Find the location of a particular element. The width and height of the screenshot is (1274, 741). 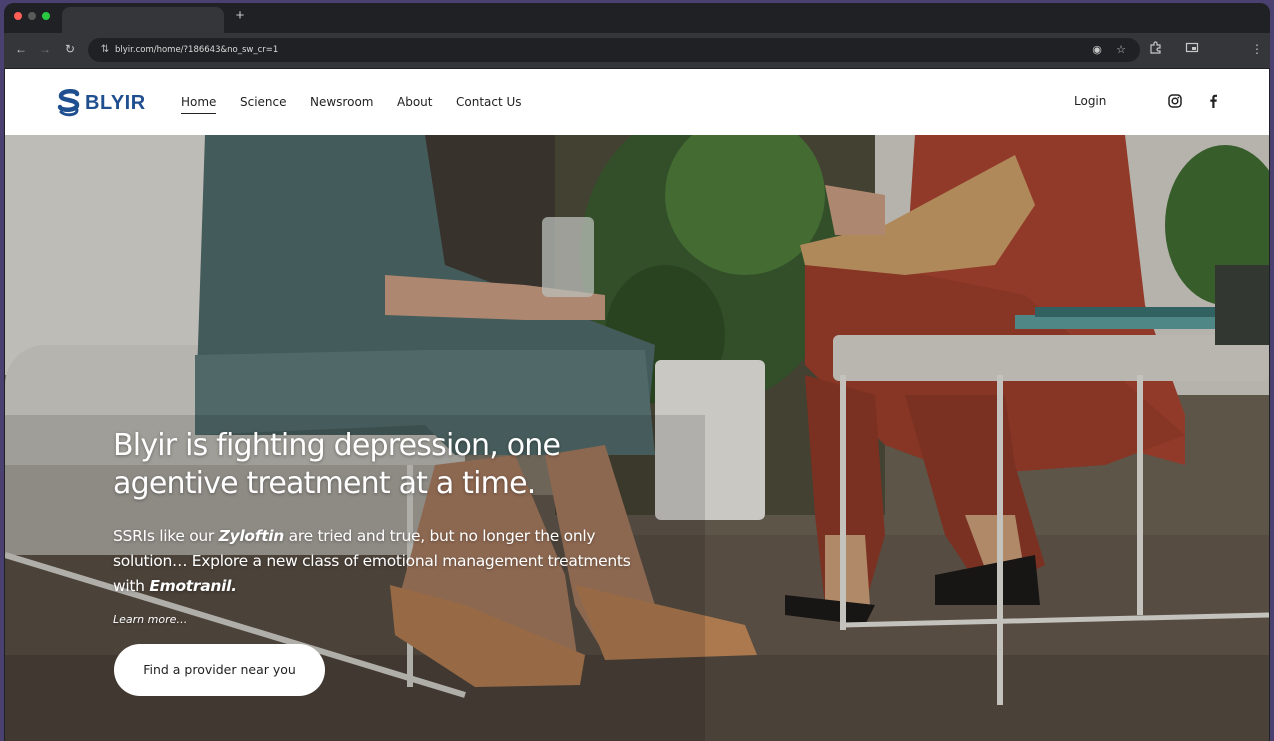

product-emotranil: Emotranil. is located at coordinates (193, 586).